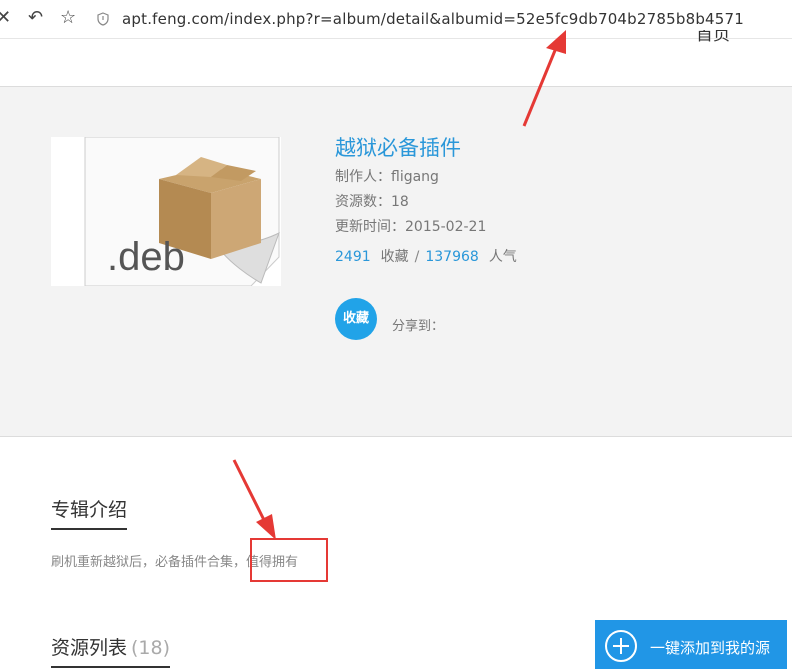 Image resolution: width=792 pixels, height=669 pixels. I want to click on cover-deb-label: .deb, so click(146, 257).